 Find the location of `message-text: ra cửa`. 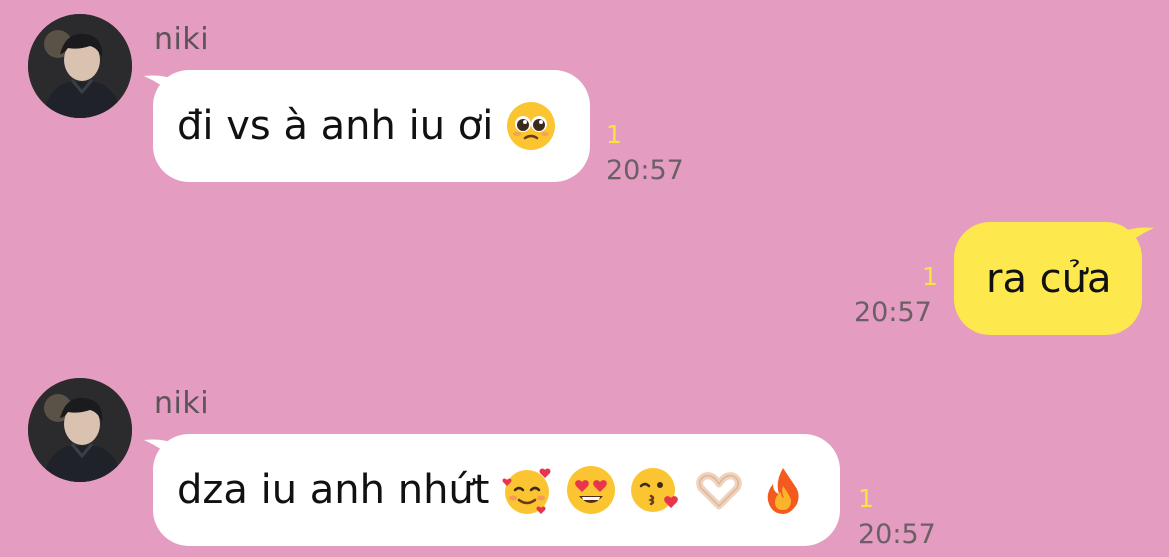

message-text: ra cửa is located at coordinates (1049, 278).